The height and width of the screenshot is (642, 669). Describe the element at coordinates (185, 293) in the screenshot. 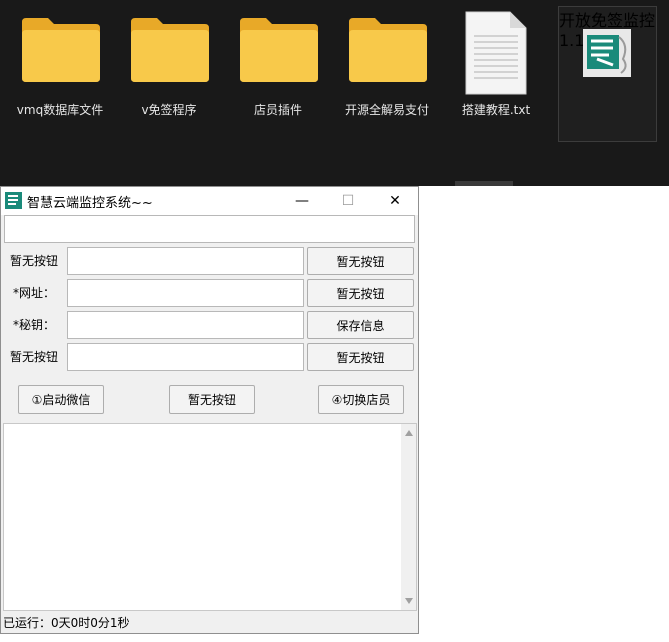

I see `url-input` at that location.